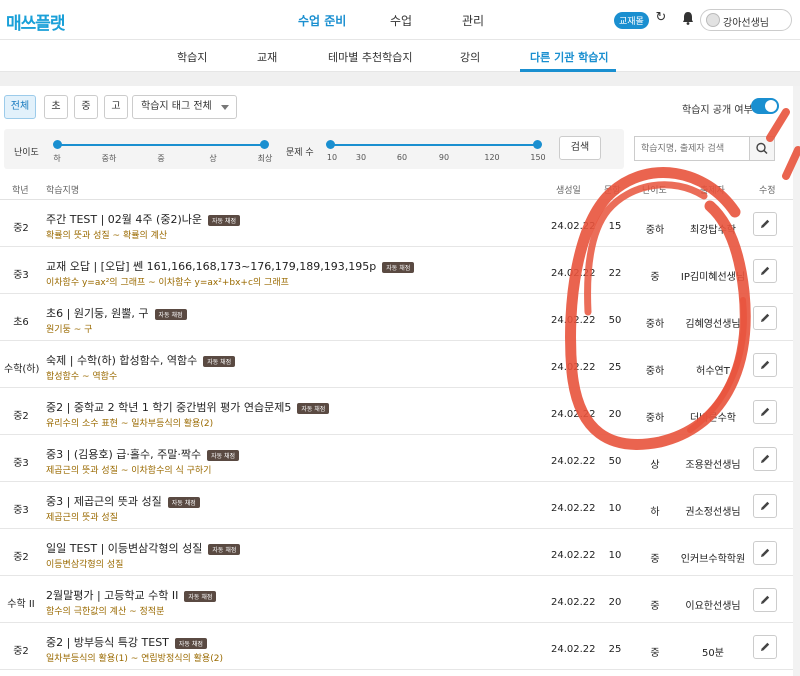  I want to click on difficulty-tick: 중, so click(161, 158).